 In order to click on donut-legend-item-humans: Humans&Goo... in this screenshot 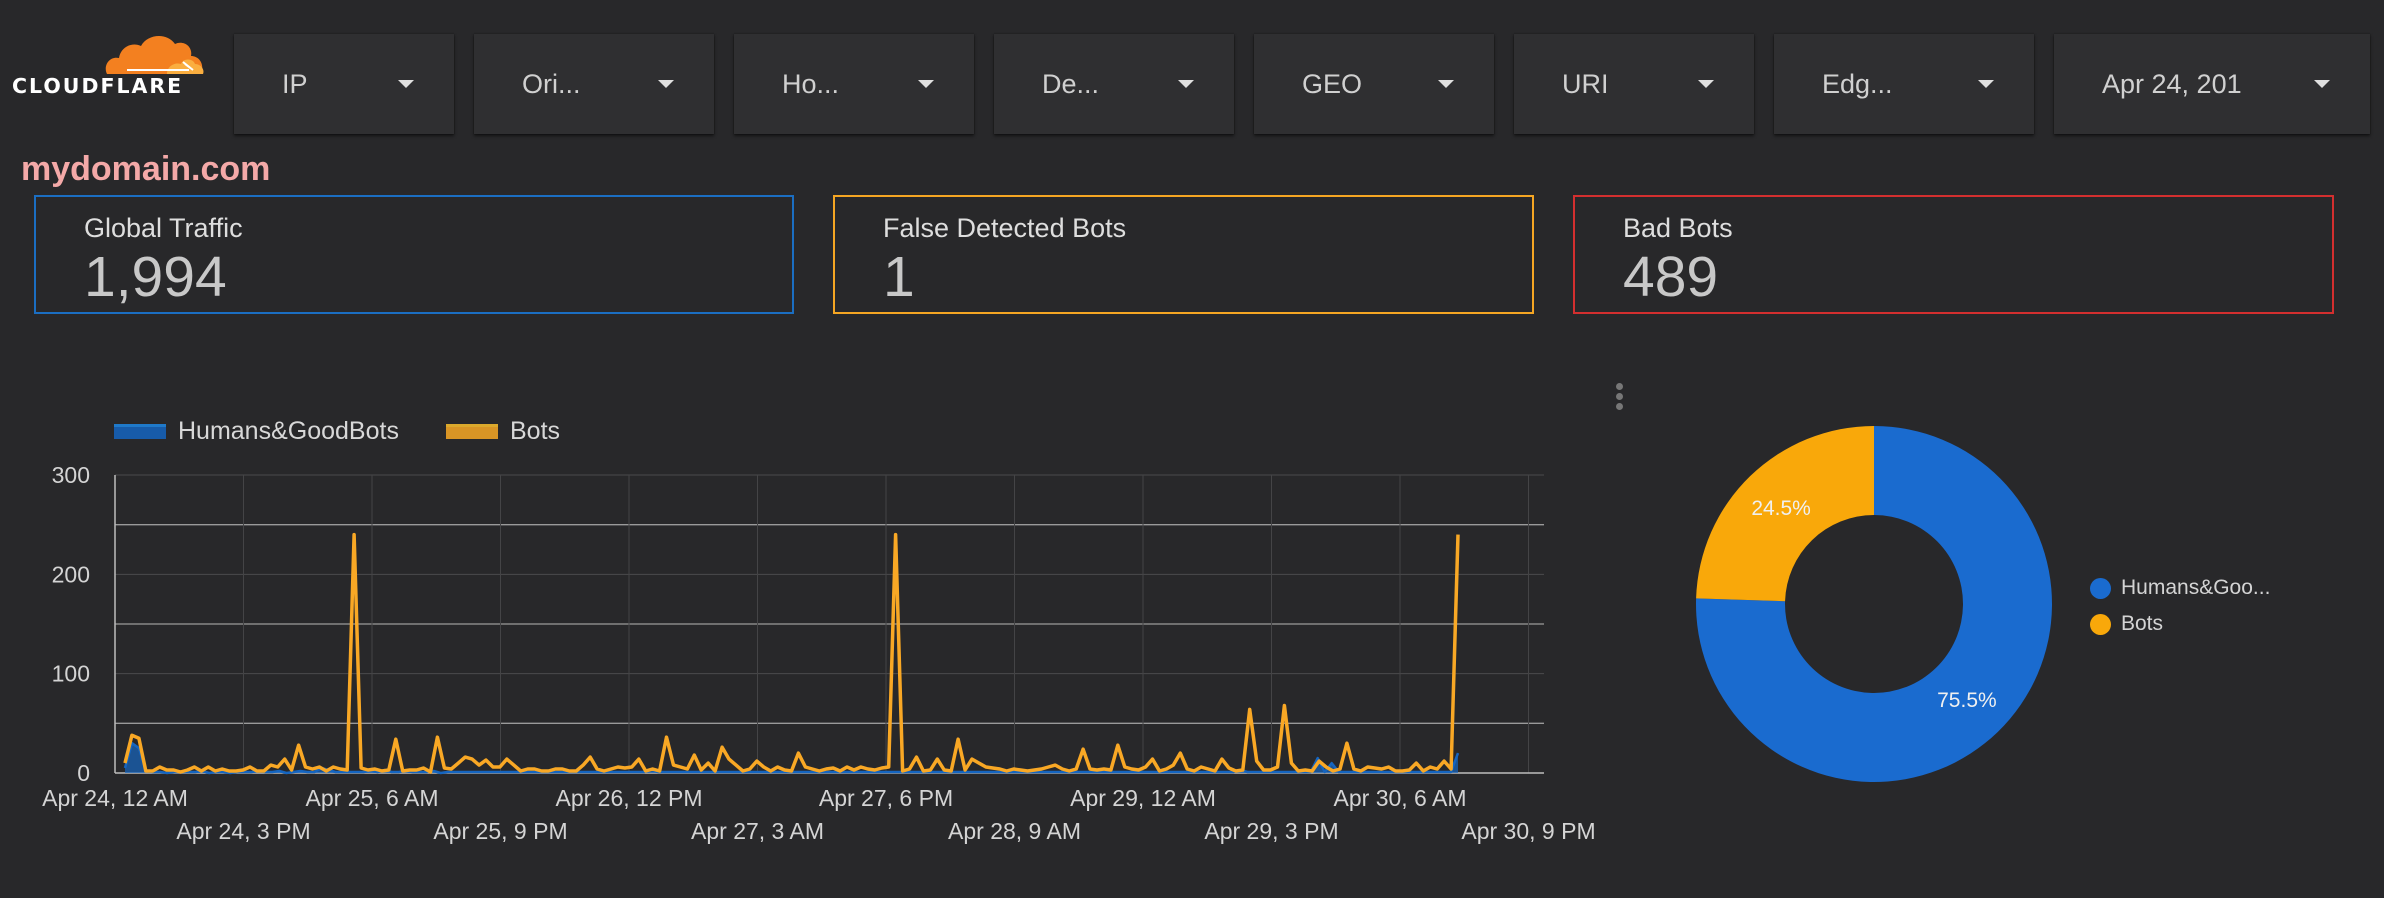, I will do `click(2180, 588)`.